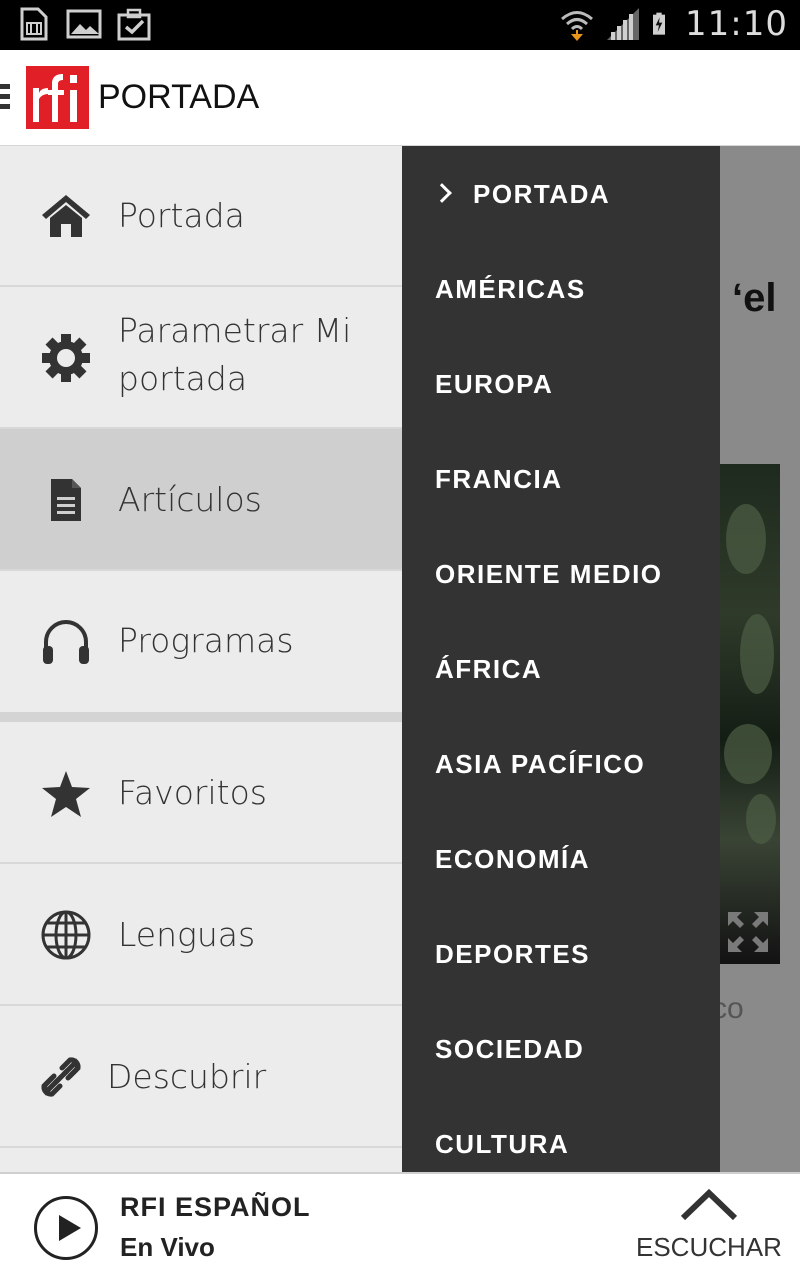 This screenshot has width=800, height=1280. What do you see at coordinates (542, 194) in the screenshot?
I see `section-label: PORTADA` at bounding box center [542, 194].